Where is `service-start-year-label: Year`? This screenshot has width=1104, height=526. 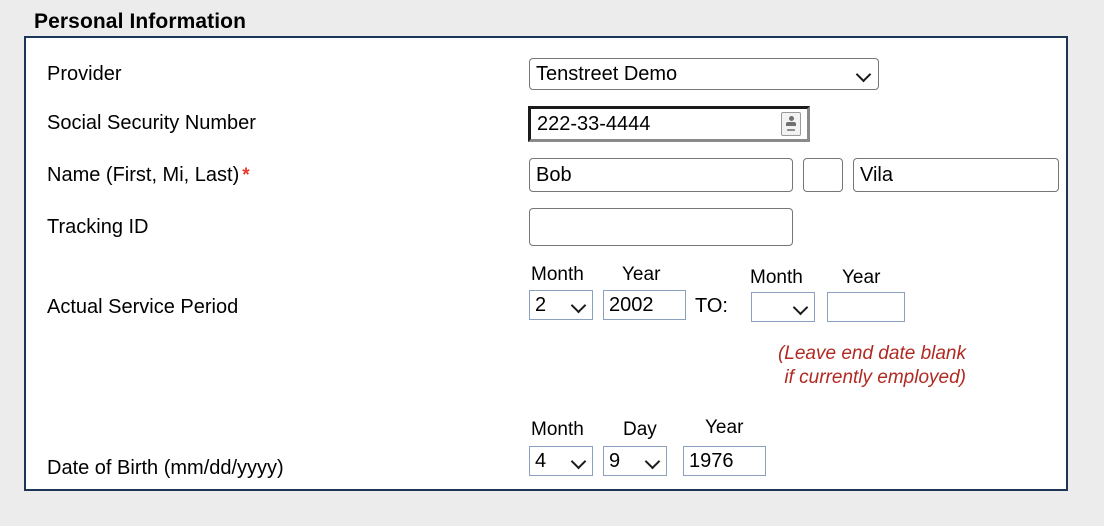 service-start-year-label: Year is located at coordinates (641, 274).